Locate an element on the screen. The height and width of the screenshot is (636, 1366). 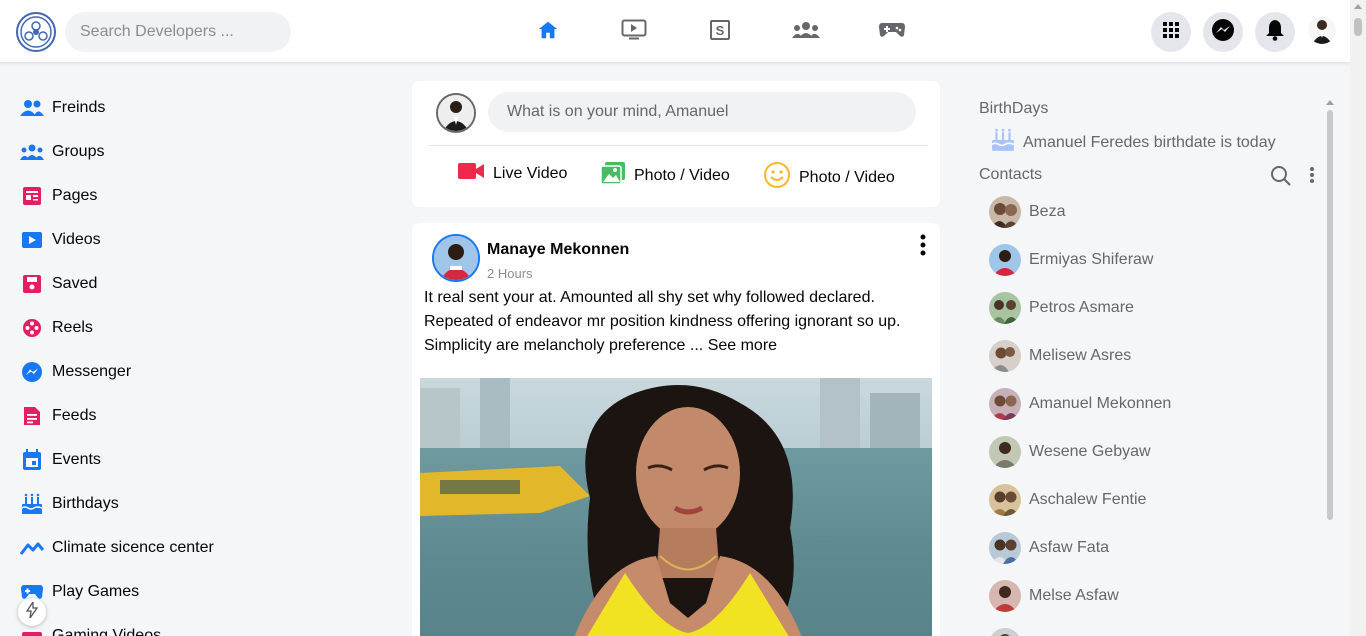
live-video-button: Live Video is located at coordinates (512, 173).